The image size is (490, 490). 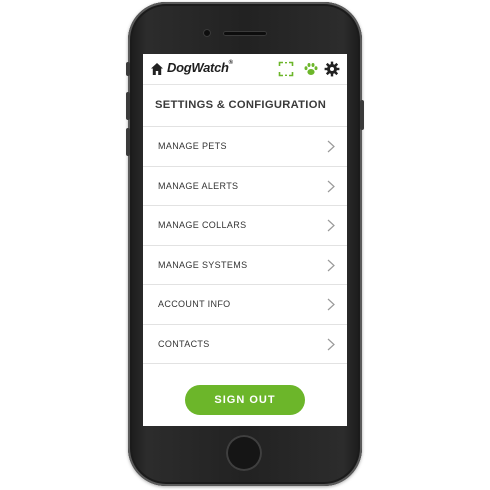 I want to click on brand-registered-mark: ®, so click(x=230, y=63).